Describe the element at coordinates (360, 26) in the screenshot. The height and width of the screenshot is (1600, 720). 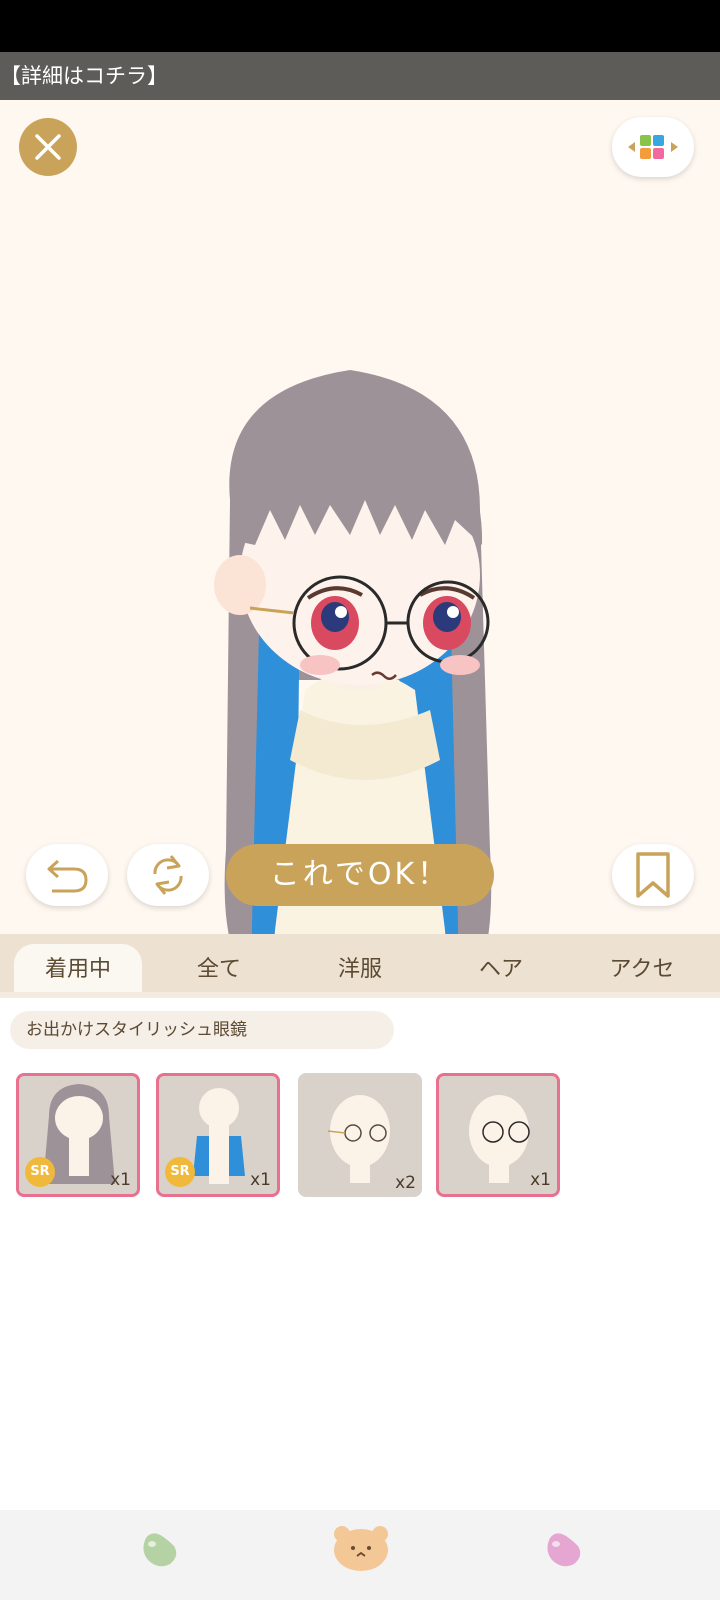
I see `status-bar` at that location.